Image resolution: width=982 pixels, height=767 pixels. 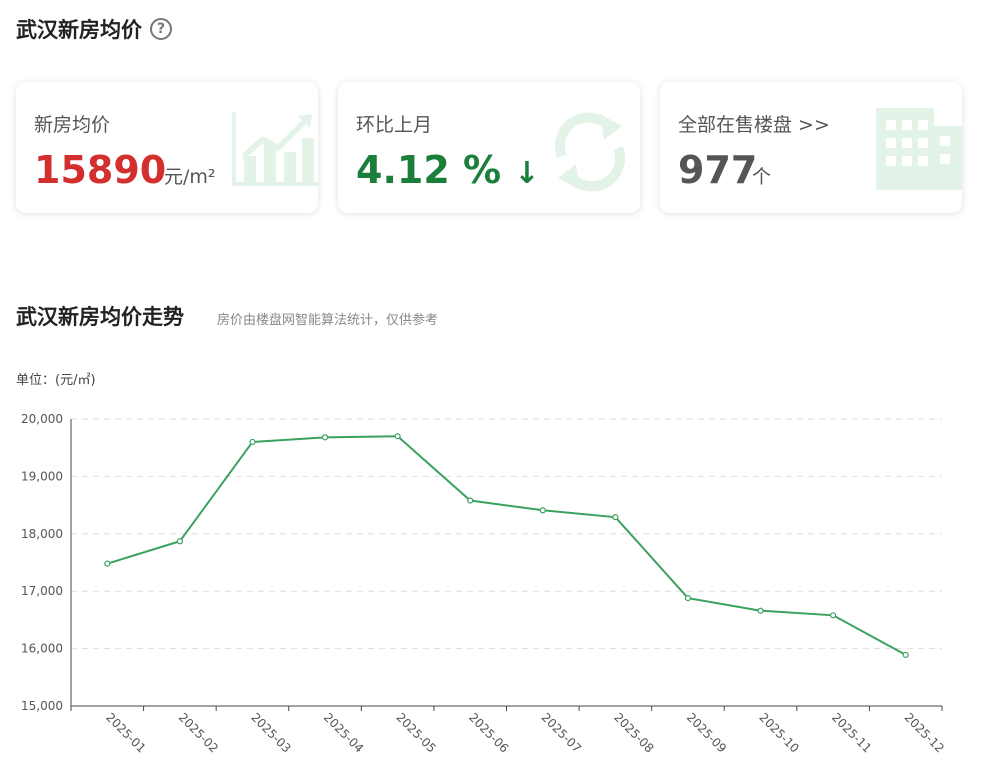 I want to click on x-tick-label: 2025-07, so click(x=561, y=732).